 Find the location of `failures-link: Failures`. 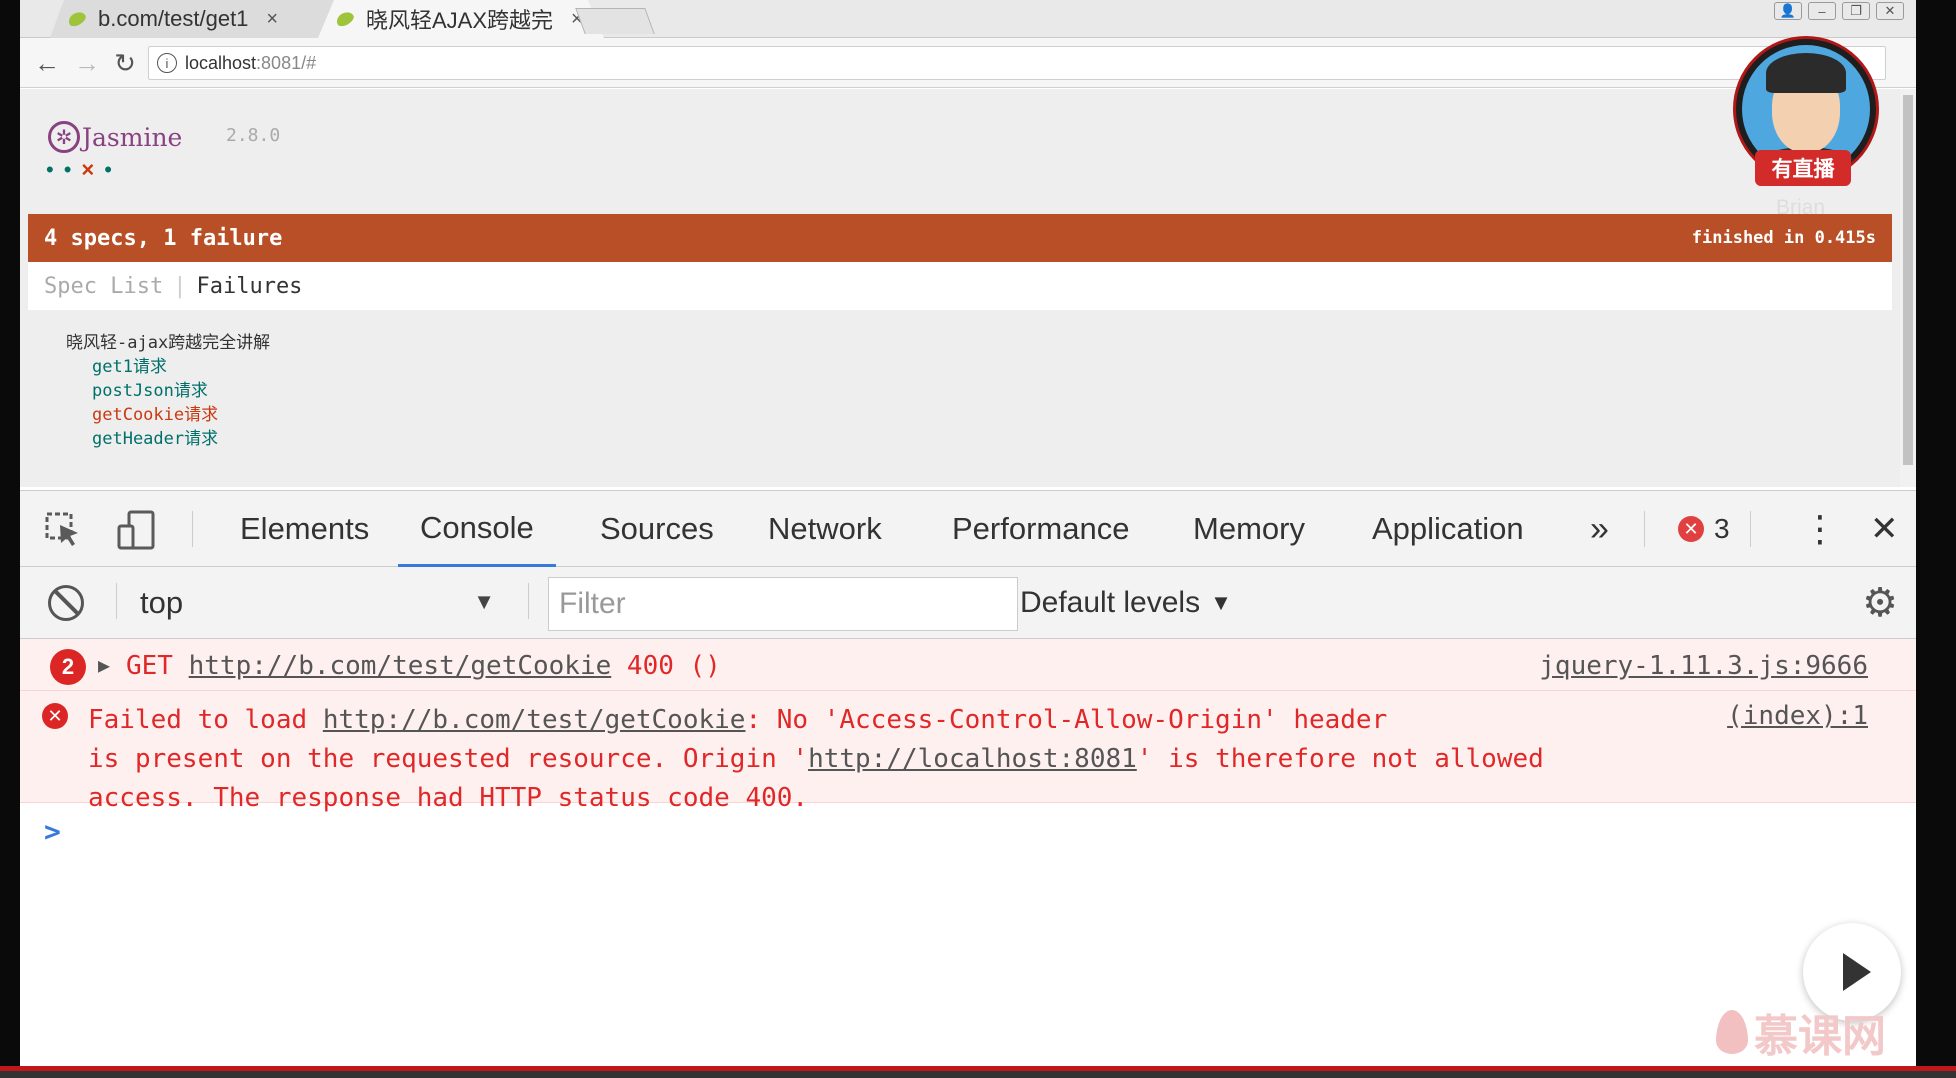

failures-link: Failures is located at coordinates (249, 286).